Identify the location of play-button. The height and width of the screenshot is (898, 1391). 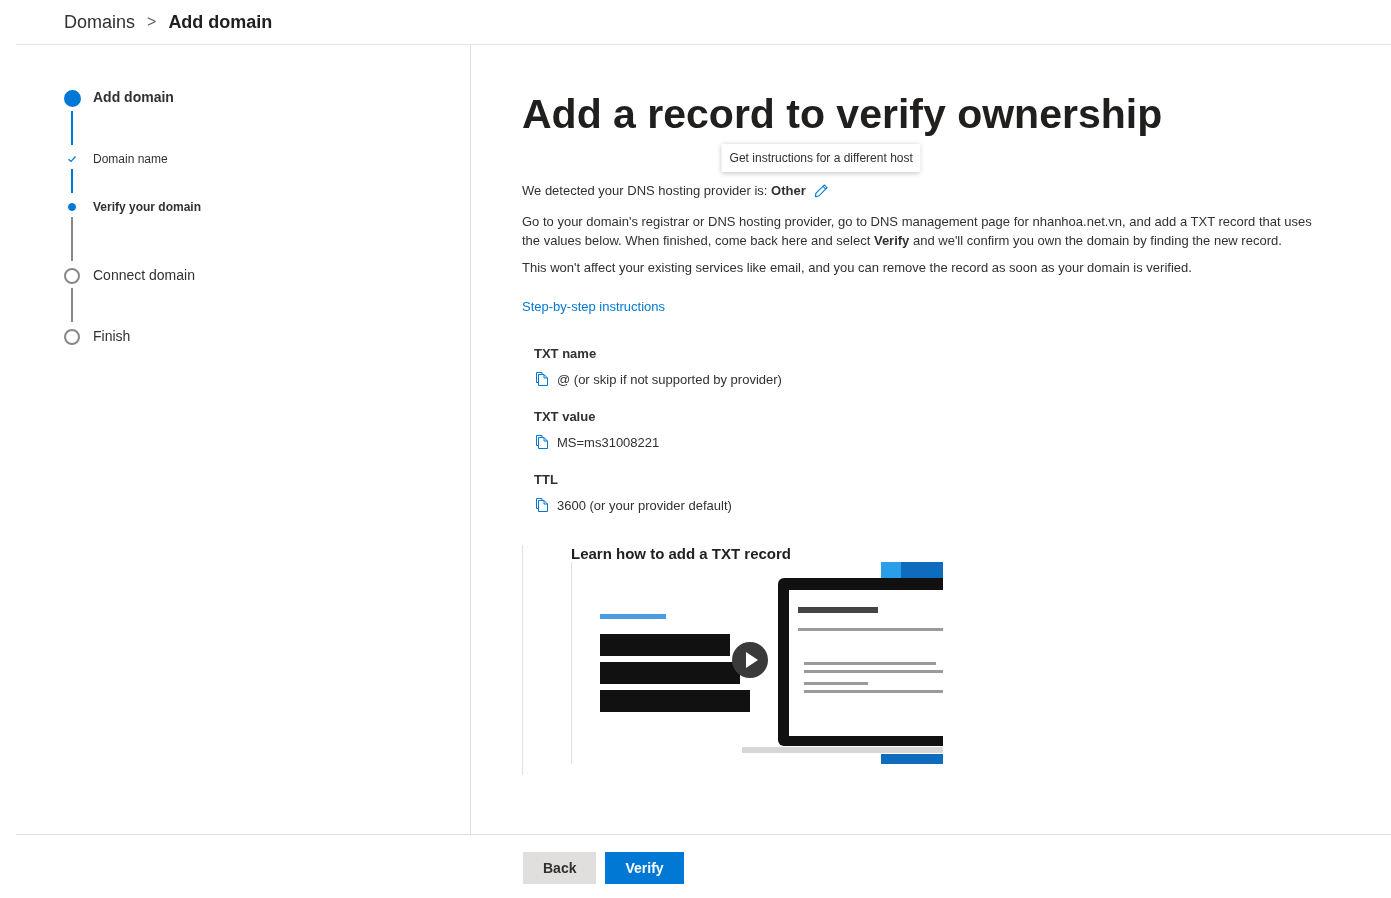
(750, 660).